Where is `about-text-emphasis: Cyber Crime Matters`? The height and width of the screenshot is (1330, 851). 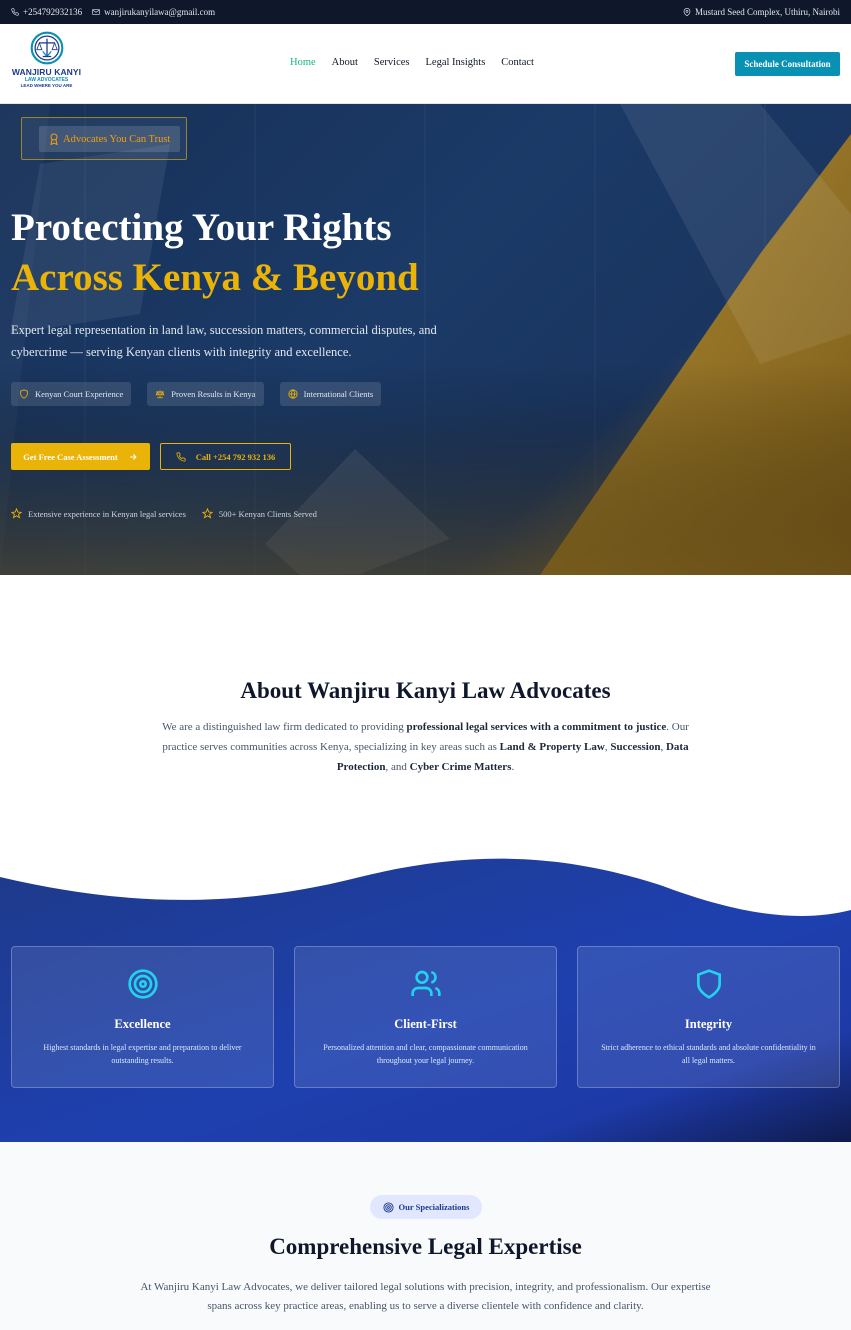
about-text-emphasis: Cyber Crime Matters is located at coordinates (460, 767).